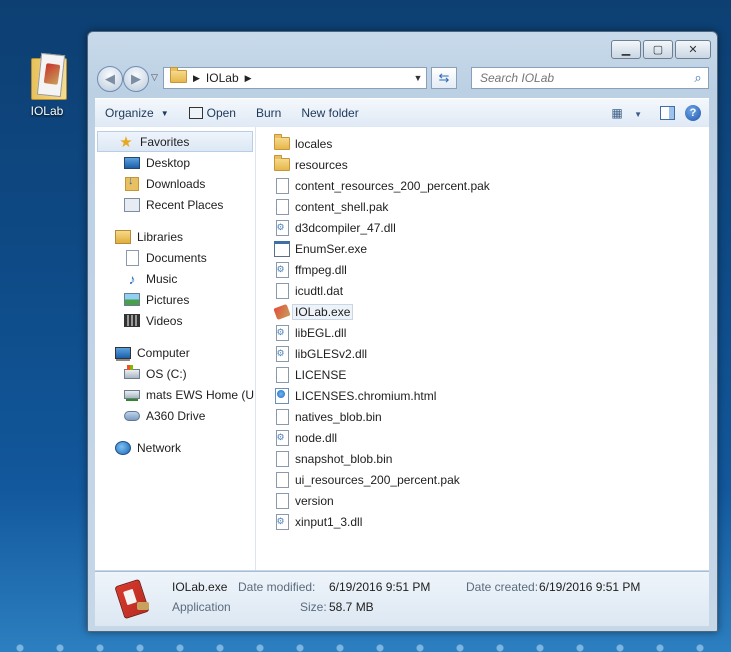  Describe the element at coordinates (482, 311) in the screenshot. I see `file-row: IOLab.exe` at that location.